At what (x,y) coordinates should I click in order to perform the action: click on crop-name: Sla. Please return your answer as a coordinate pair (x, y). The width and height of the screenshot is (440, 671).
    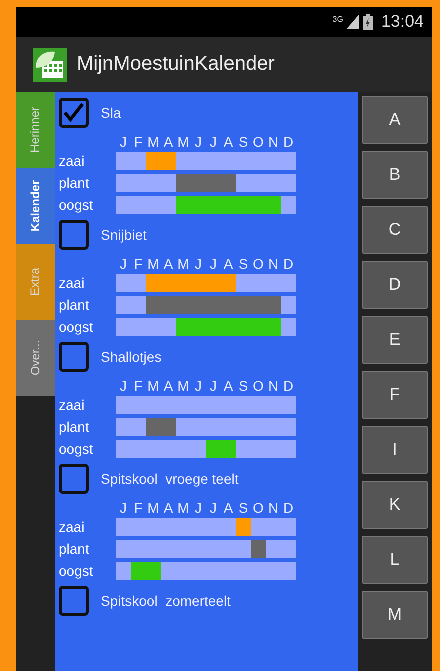
    Looking at the image, I should click on (111, 113).